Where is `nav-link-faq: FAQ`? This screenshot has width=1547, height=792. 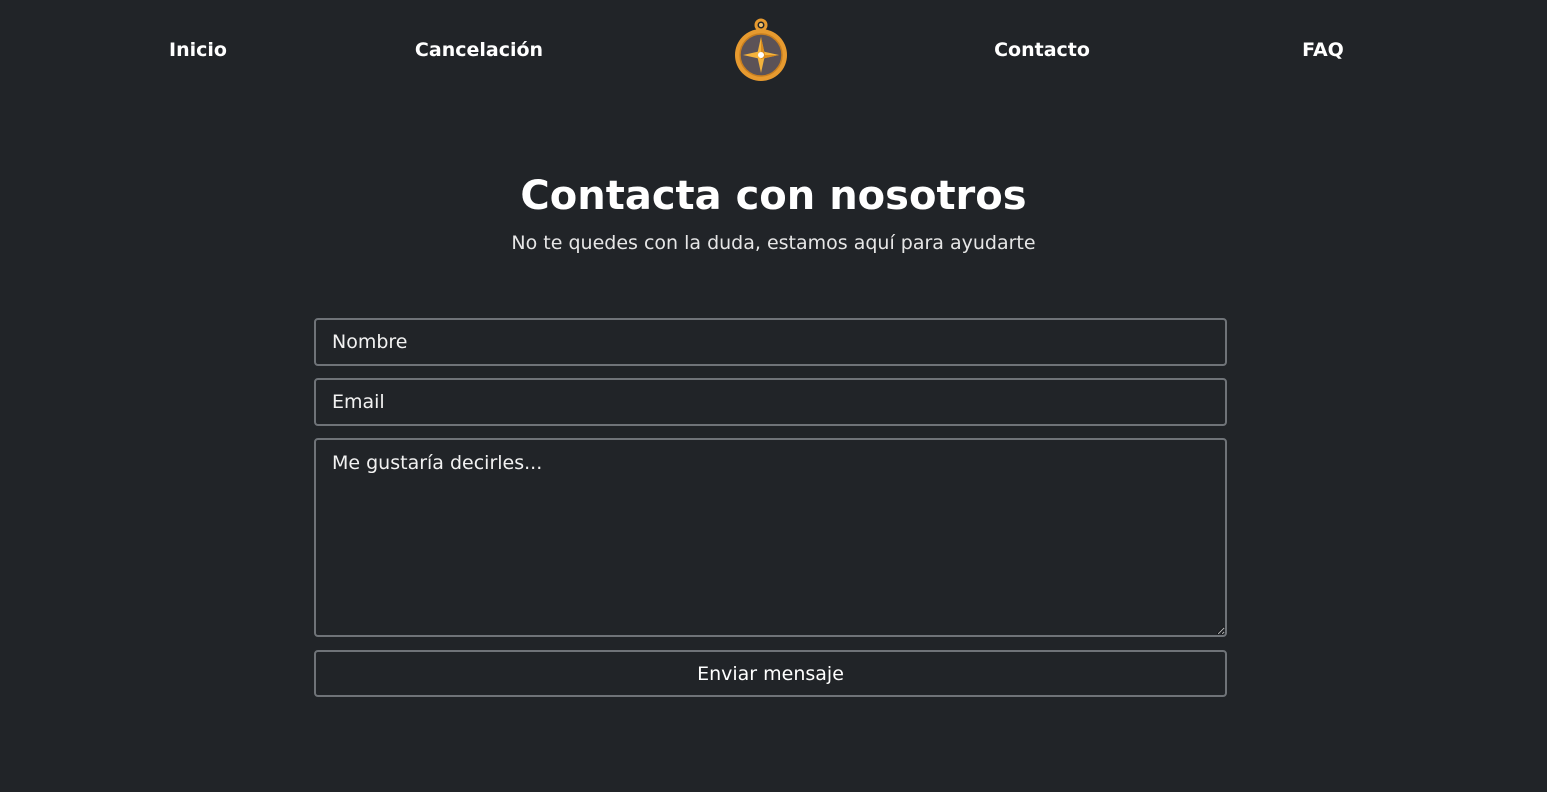 nav-link-faq: FAQ is located at coordinates (1323, 50).